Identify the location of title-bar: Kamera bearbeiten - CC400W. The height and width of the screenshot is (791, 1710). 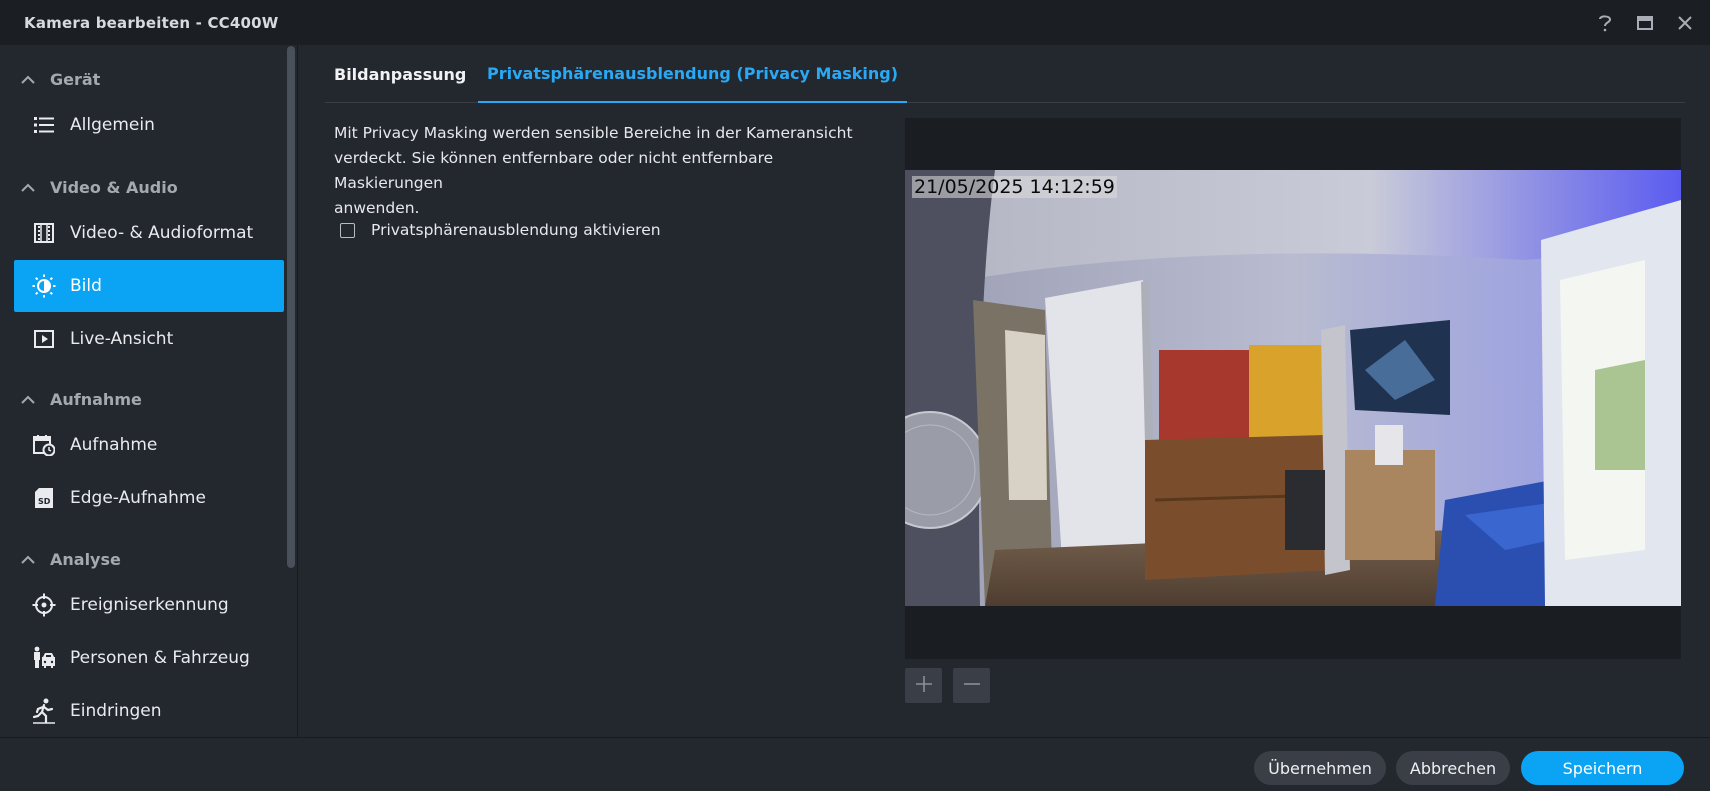
(855, 22).